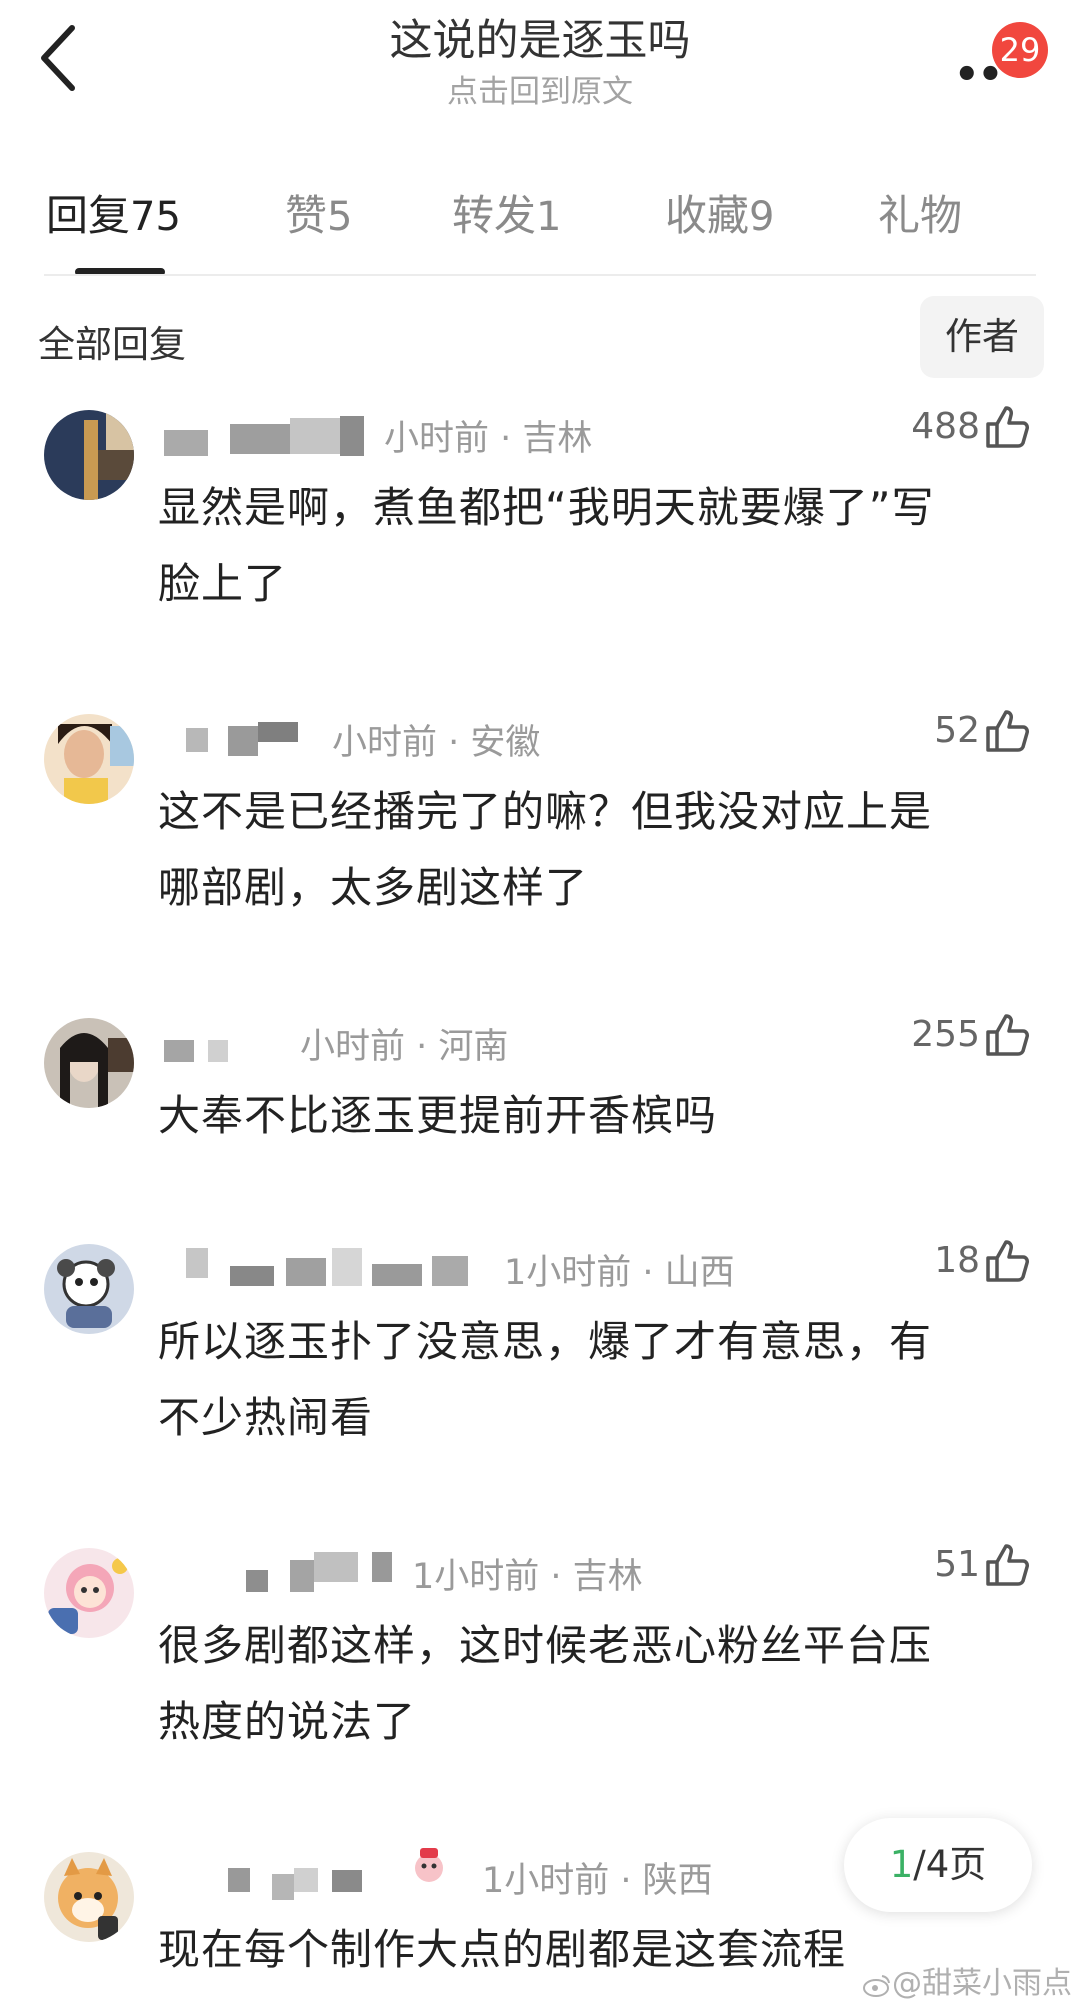  What do you see at coordinates (762, 217) in the screenshot?
I see `tab-count: 9` at bounding box center [762, 217].